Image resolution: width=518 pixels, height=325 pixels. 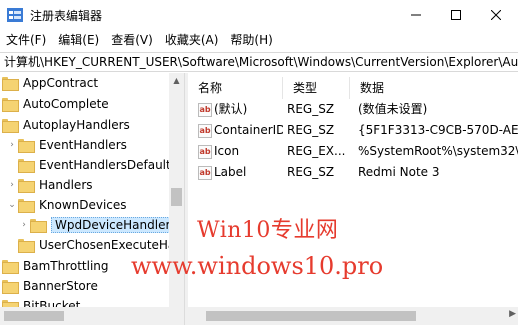 I want to click on column-header-type: 类型, so click(x=316, y=88).